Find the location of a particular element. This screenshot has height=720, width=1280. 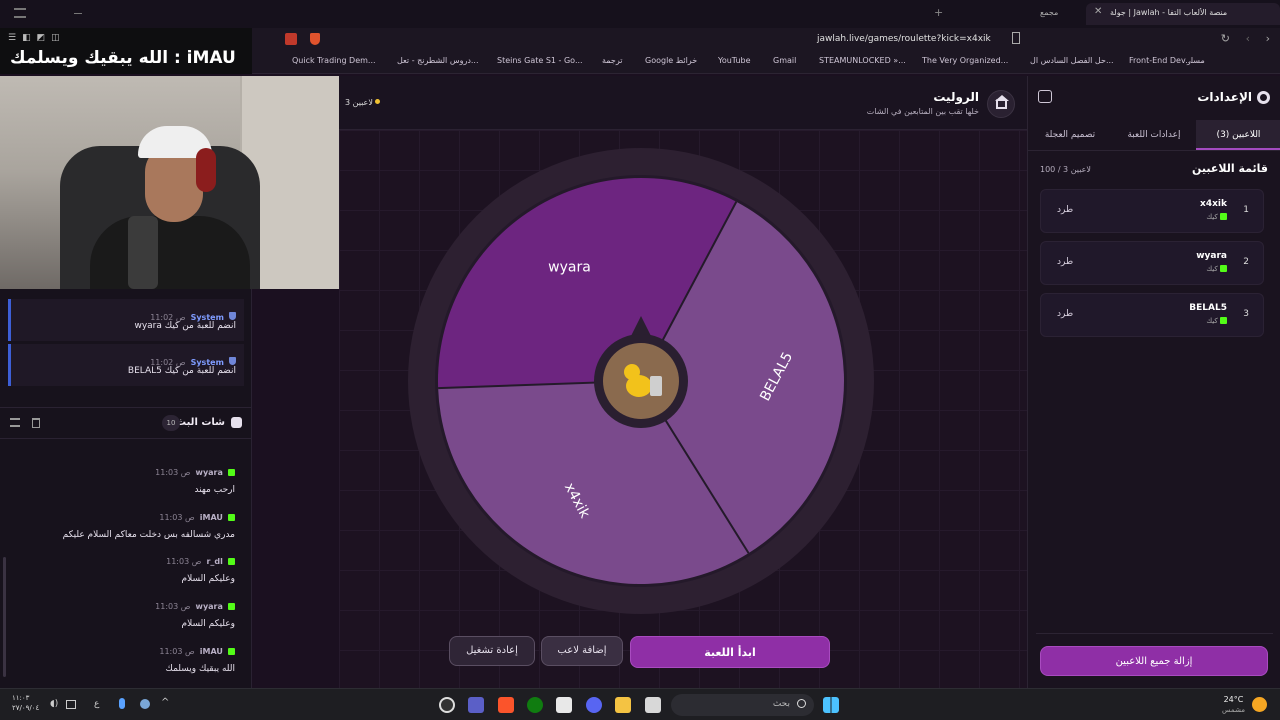

chat-text: ارحب مهند is located at coordinates (214, 490).